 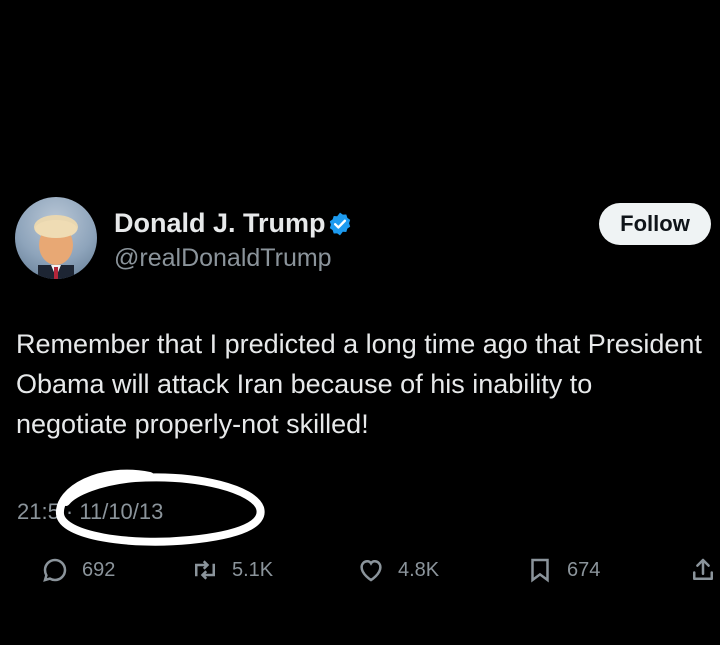 I want to click on bookmark-icon, so click(x=540, y=570).